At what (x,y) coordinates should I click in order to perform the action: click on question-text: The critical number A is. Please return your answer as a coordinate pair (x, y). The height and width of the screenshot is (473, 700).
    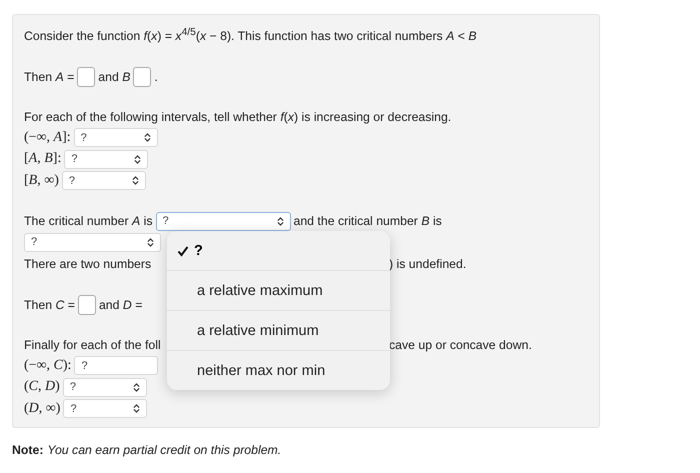
    Looking at the image, I should click on (88, 221).